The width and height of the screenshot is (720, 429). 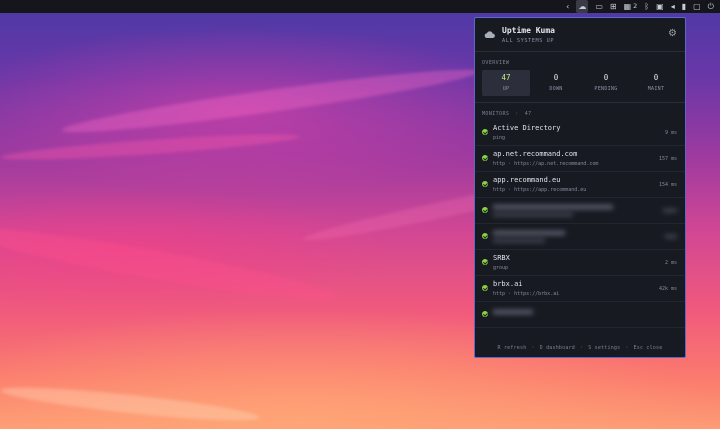 I want to click on chevron-left-icon: ‹, so click(x=567, y=6).